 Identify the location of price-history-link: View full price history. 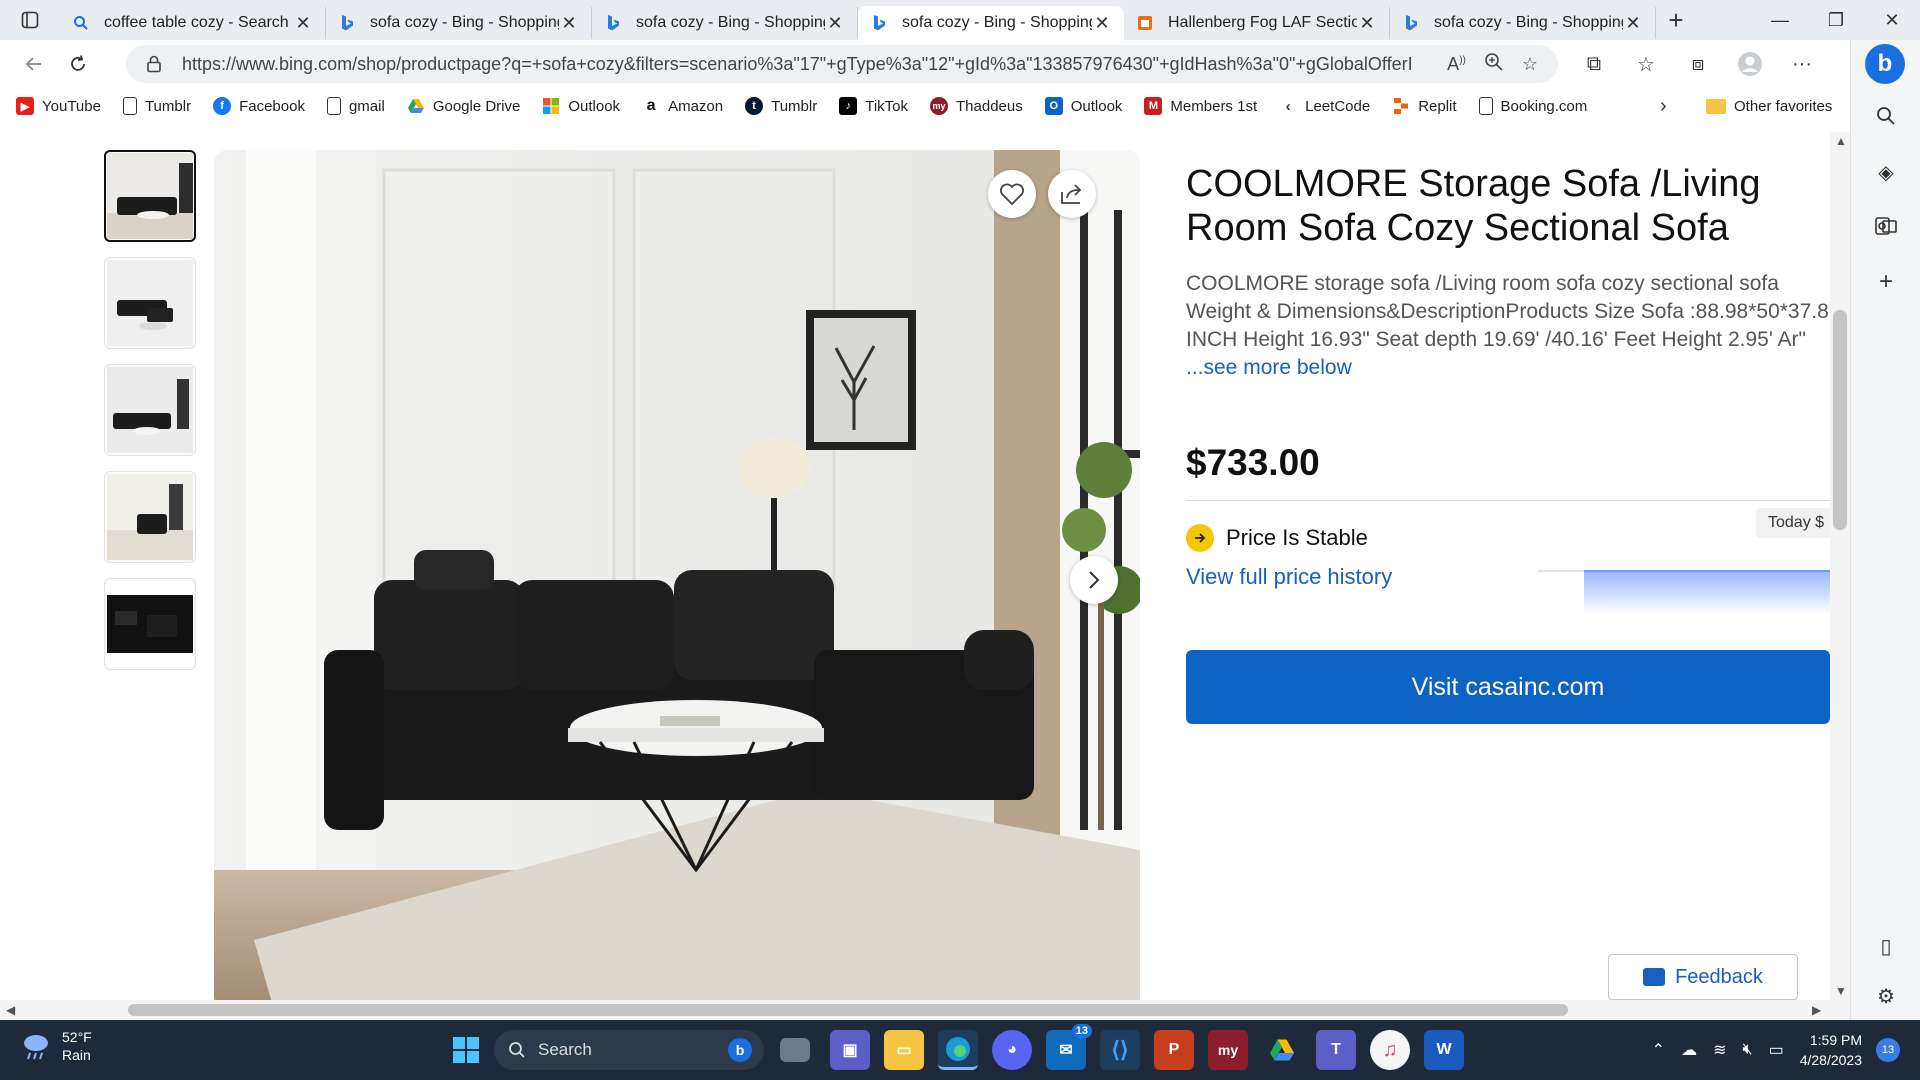
(1289, 577).